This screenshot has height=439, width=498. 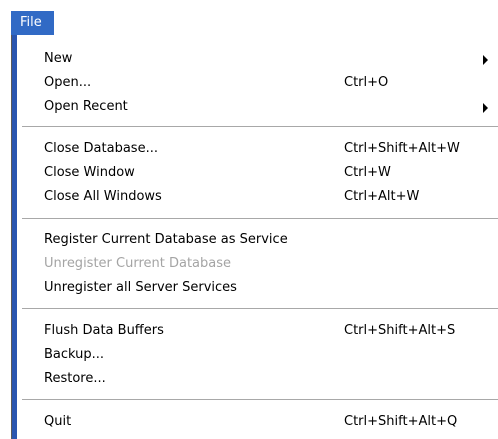 I want to click on menu-item-open-recent: Open Recent, so click(x=258, y=107).